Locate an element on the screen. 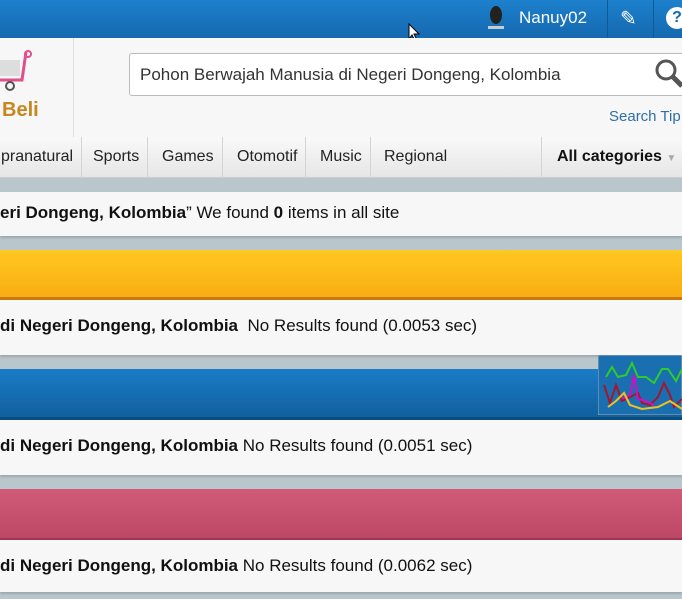 The height and width of the screenshot is (599, 682). search-icon is located at coordinates (668, 73).